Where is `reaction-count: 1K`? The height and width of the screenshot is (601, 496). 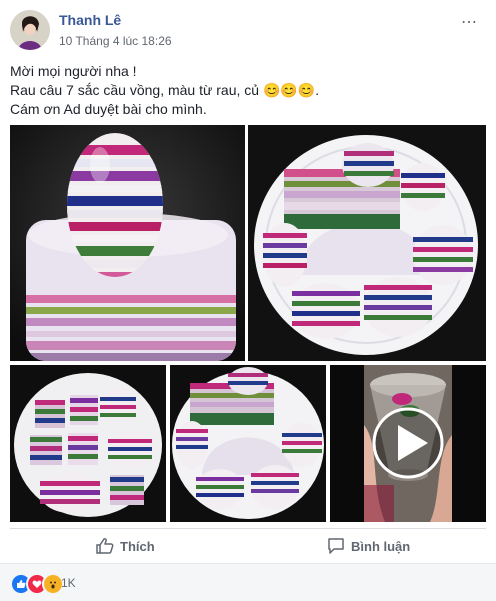 reaction-count: 1K is located at coordinates (68, 583).